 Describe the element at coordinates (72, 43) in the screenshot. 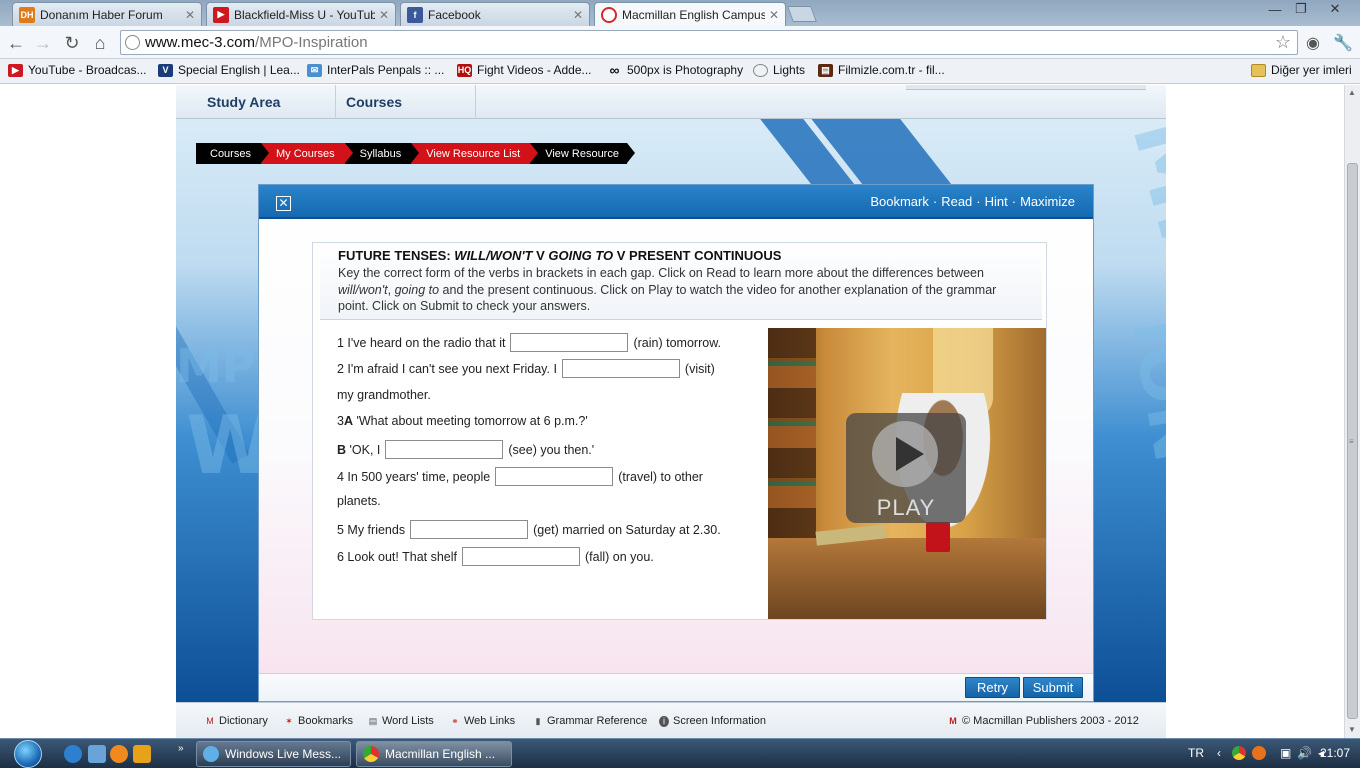

I see `reload-icon: ↻` at that location.